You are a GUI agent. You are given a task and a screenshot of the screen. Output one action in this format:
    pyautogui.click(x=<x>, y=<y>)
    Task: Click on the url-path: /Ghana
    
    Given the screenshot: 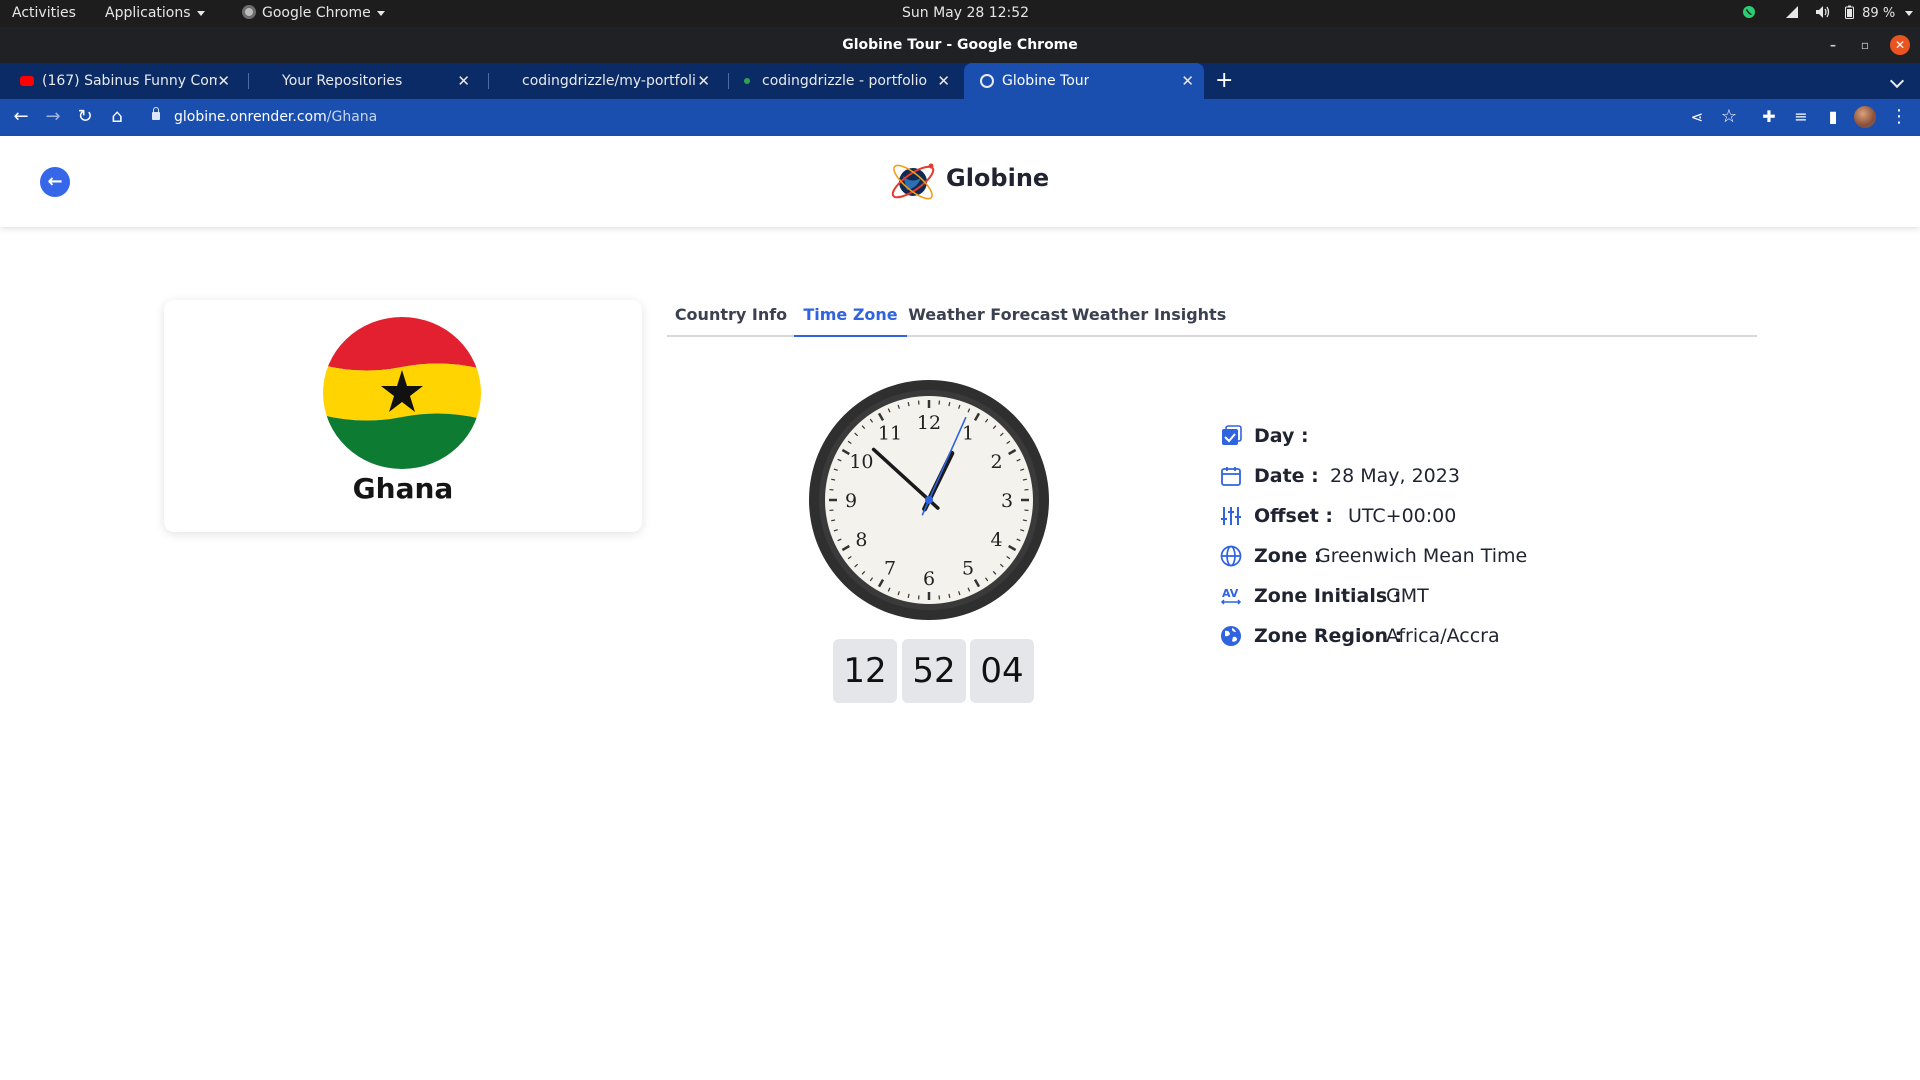 What is the action you would take?
    pyautogui.click(x=352, y=117)
    